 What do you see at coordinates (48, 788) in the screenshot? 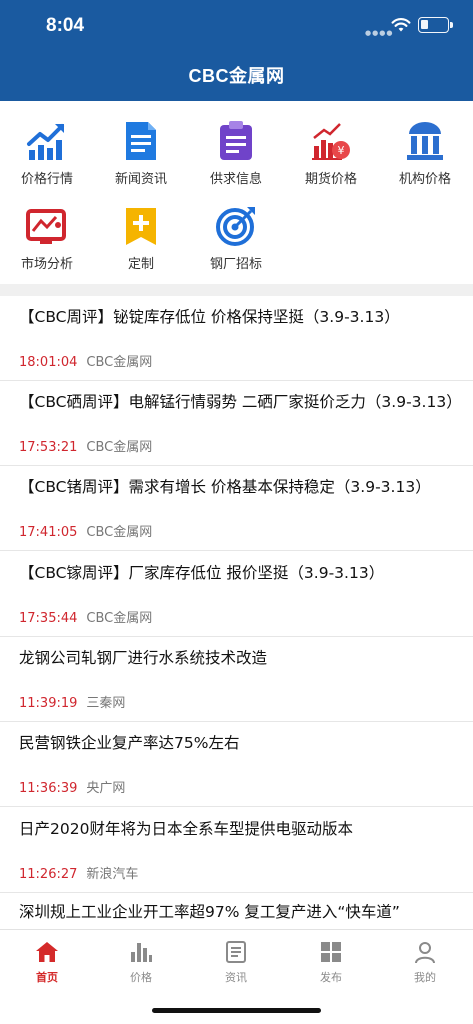
I see `news-time: 11:36:39` at bounding box center [48, 788].